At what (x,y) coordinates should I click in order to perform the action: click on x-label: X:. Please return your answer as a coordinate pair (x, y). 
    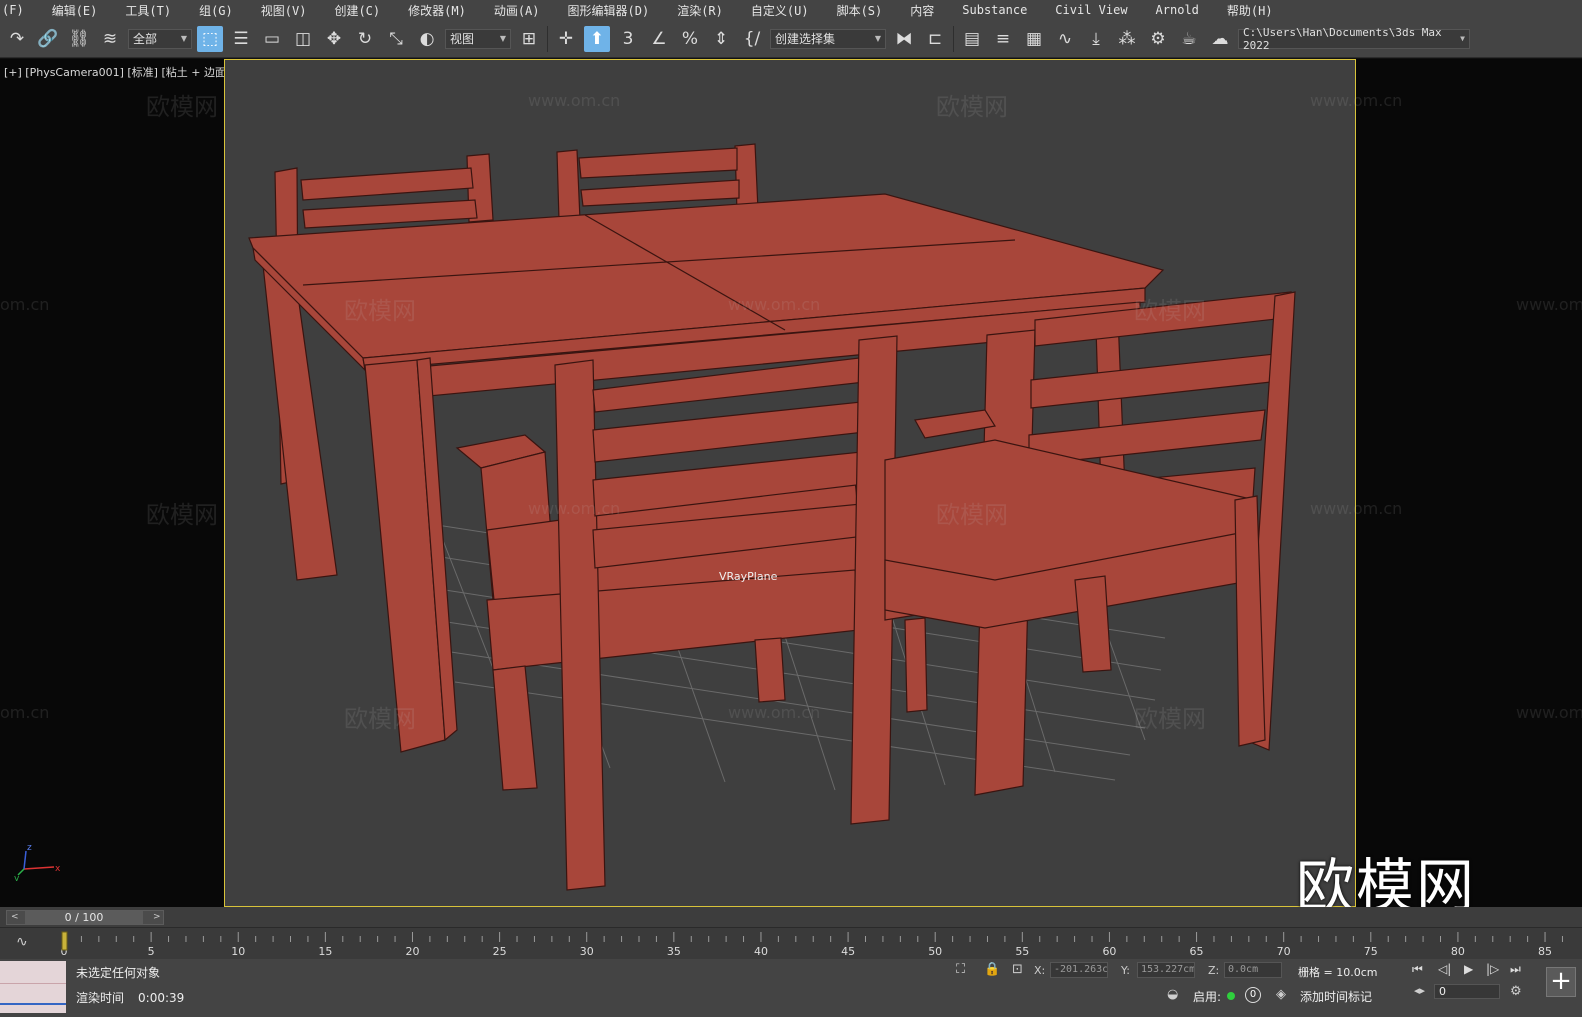
    Looking at the image, I should click on (1040, 970).